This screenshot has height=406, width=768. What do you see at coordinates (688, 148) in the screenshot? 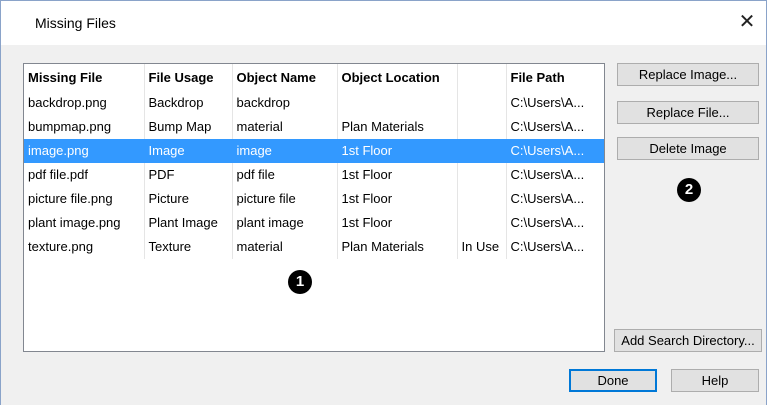
I see `delete-image-button: Delete Image` at bounding box center [688, 148].